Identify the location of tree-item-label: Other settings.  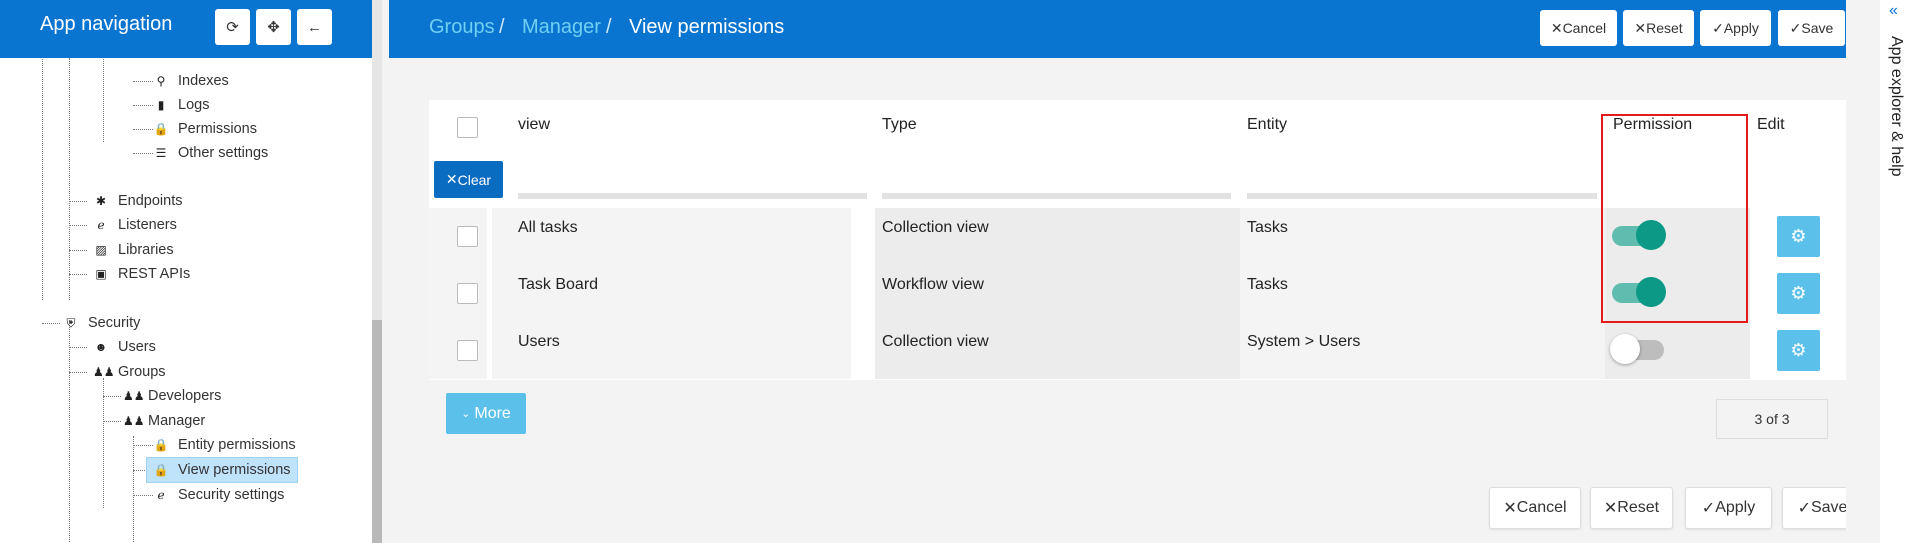
(223, 153).